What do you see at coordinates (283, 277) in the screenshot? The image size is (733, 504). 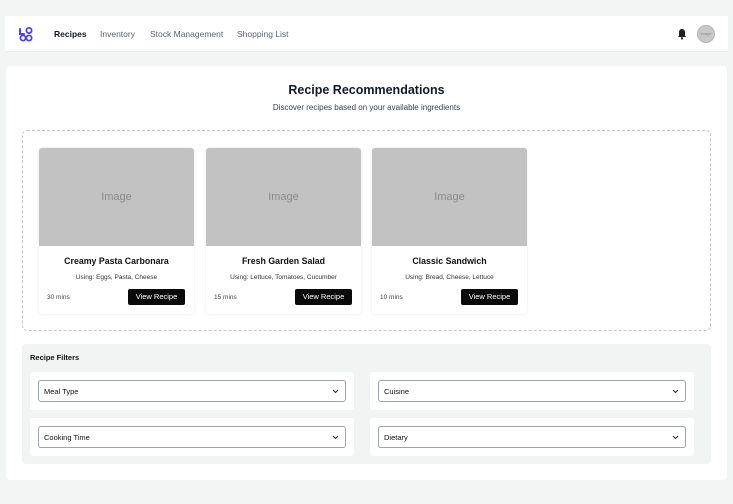 I see `recipe-ingredients: Using: Lettuce, Tomatoes, Cucumber` at bounding box center [283, 277].